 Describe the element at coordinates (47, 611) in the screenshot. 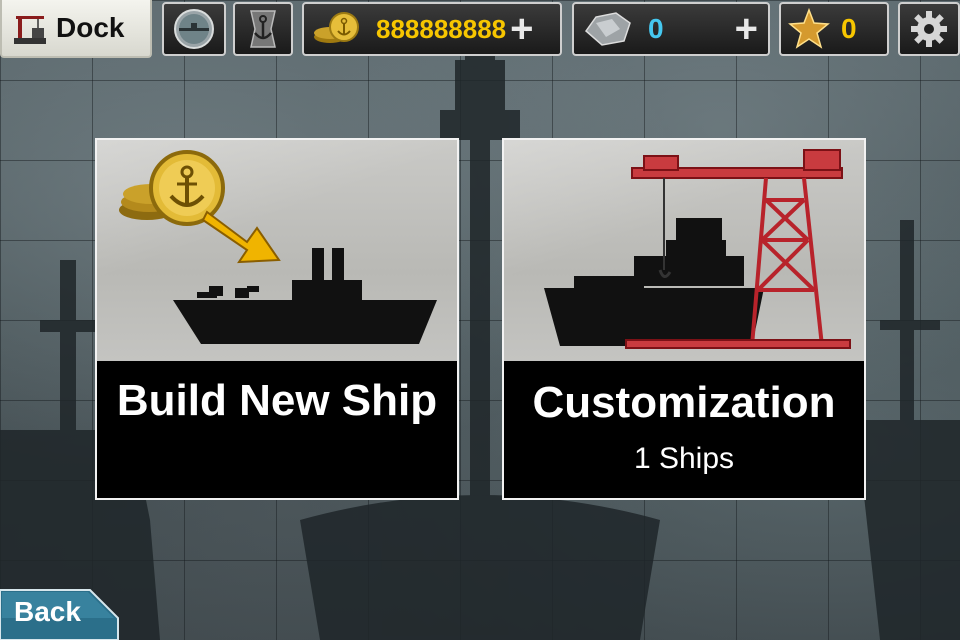

I see `back-label: Back` at that location.